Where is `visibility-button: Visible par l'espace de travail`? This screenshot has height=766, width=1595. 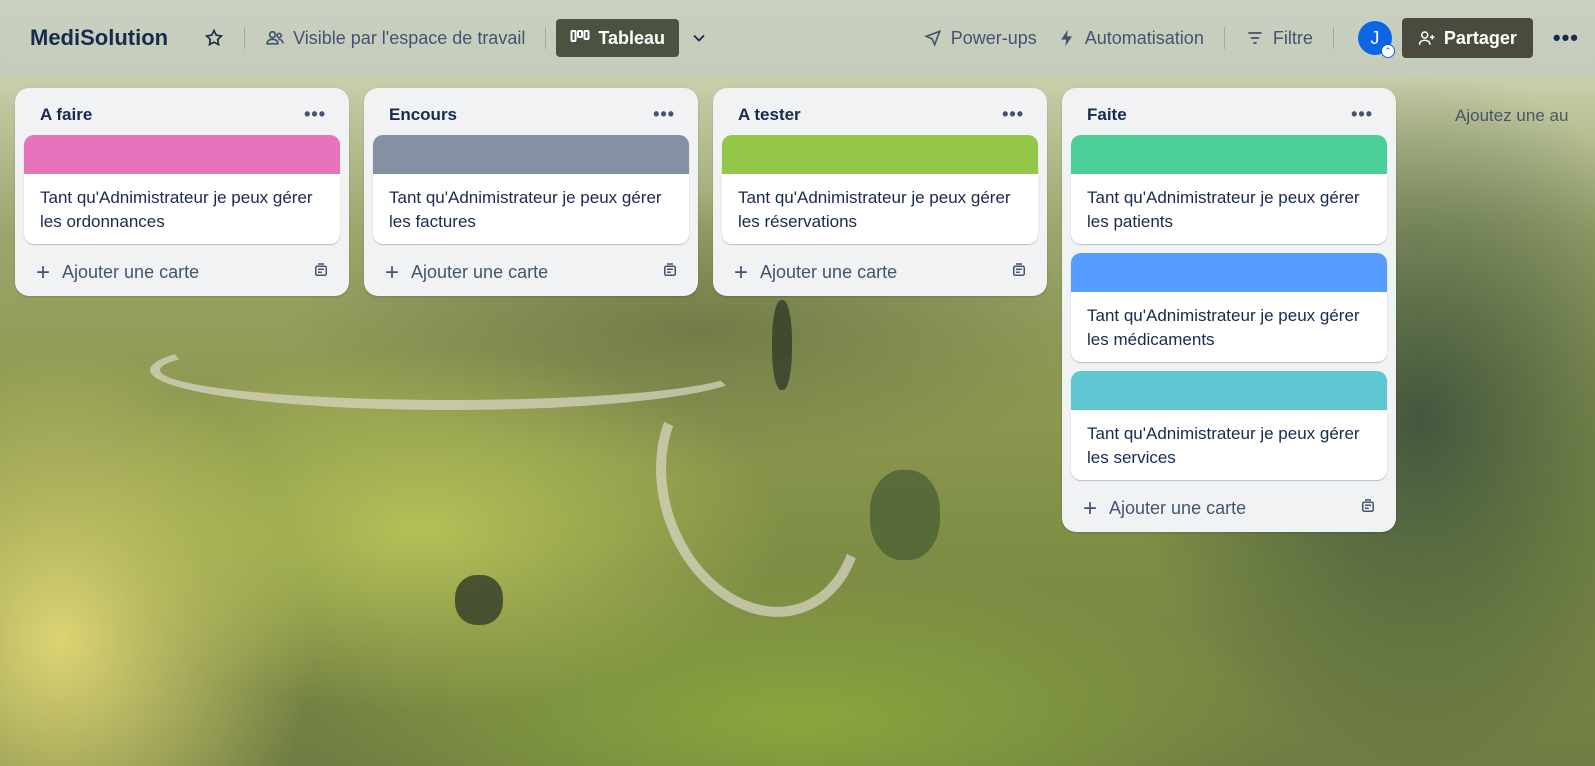
visibility-button: Visible par l'espace de travail is located at coordinates (395, 38).